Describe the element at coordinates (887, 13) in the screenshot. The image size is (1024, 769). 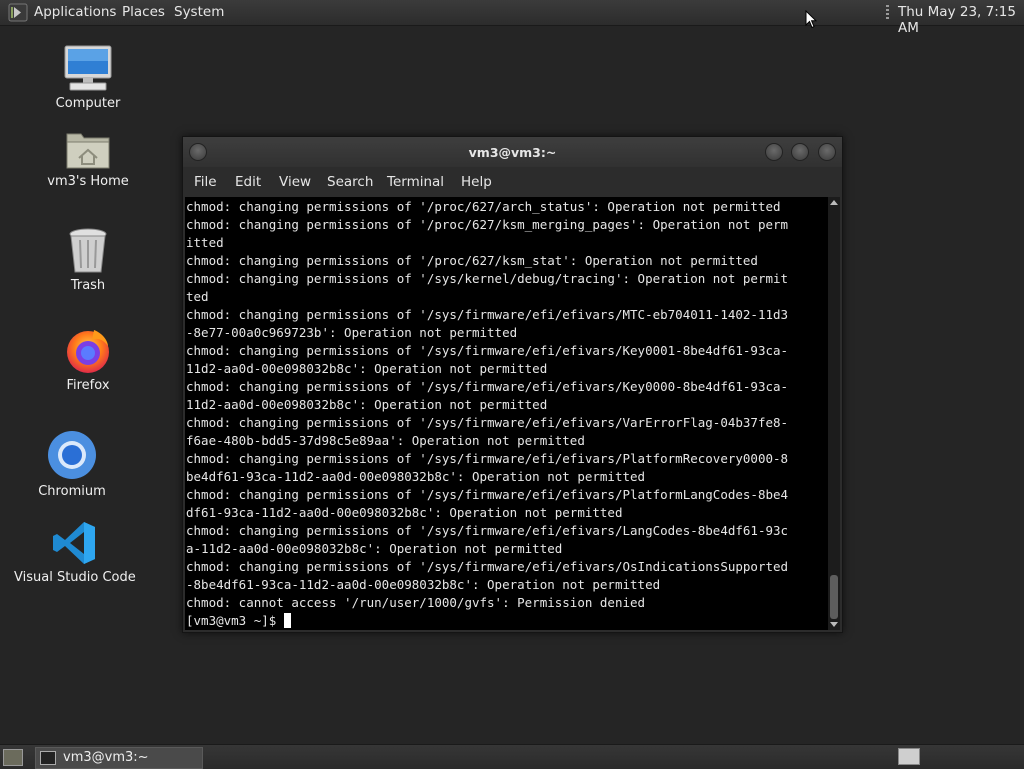
I see `panel-separator` at that location.